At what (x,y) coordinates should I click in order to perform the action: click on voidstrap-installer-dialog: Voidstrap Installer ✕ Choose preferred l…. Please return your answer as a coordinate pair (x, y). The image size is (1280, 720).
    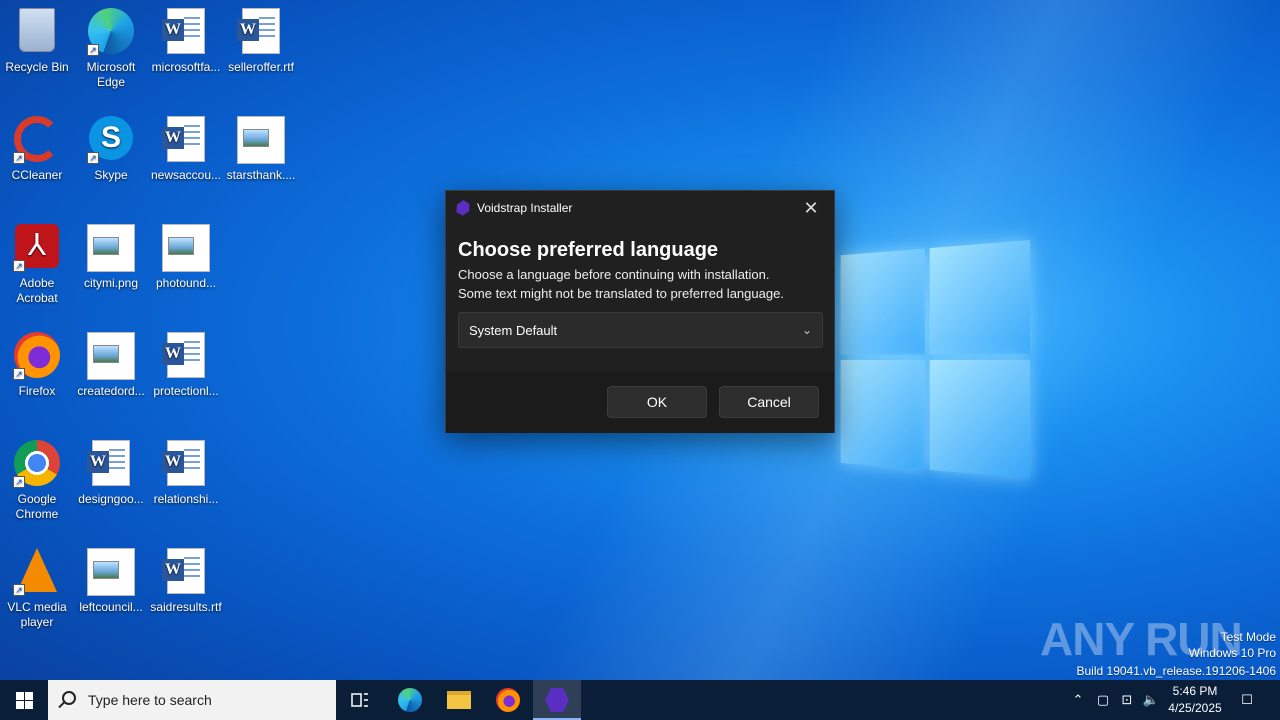
    Looking at the image, I should click on (640, 311).